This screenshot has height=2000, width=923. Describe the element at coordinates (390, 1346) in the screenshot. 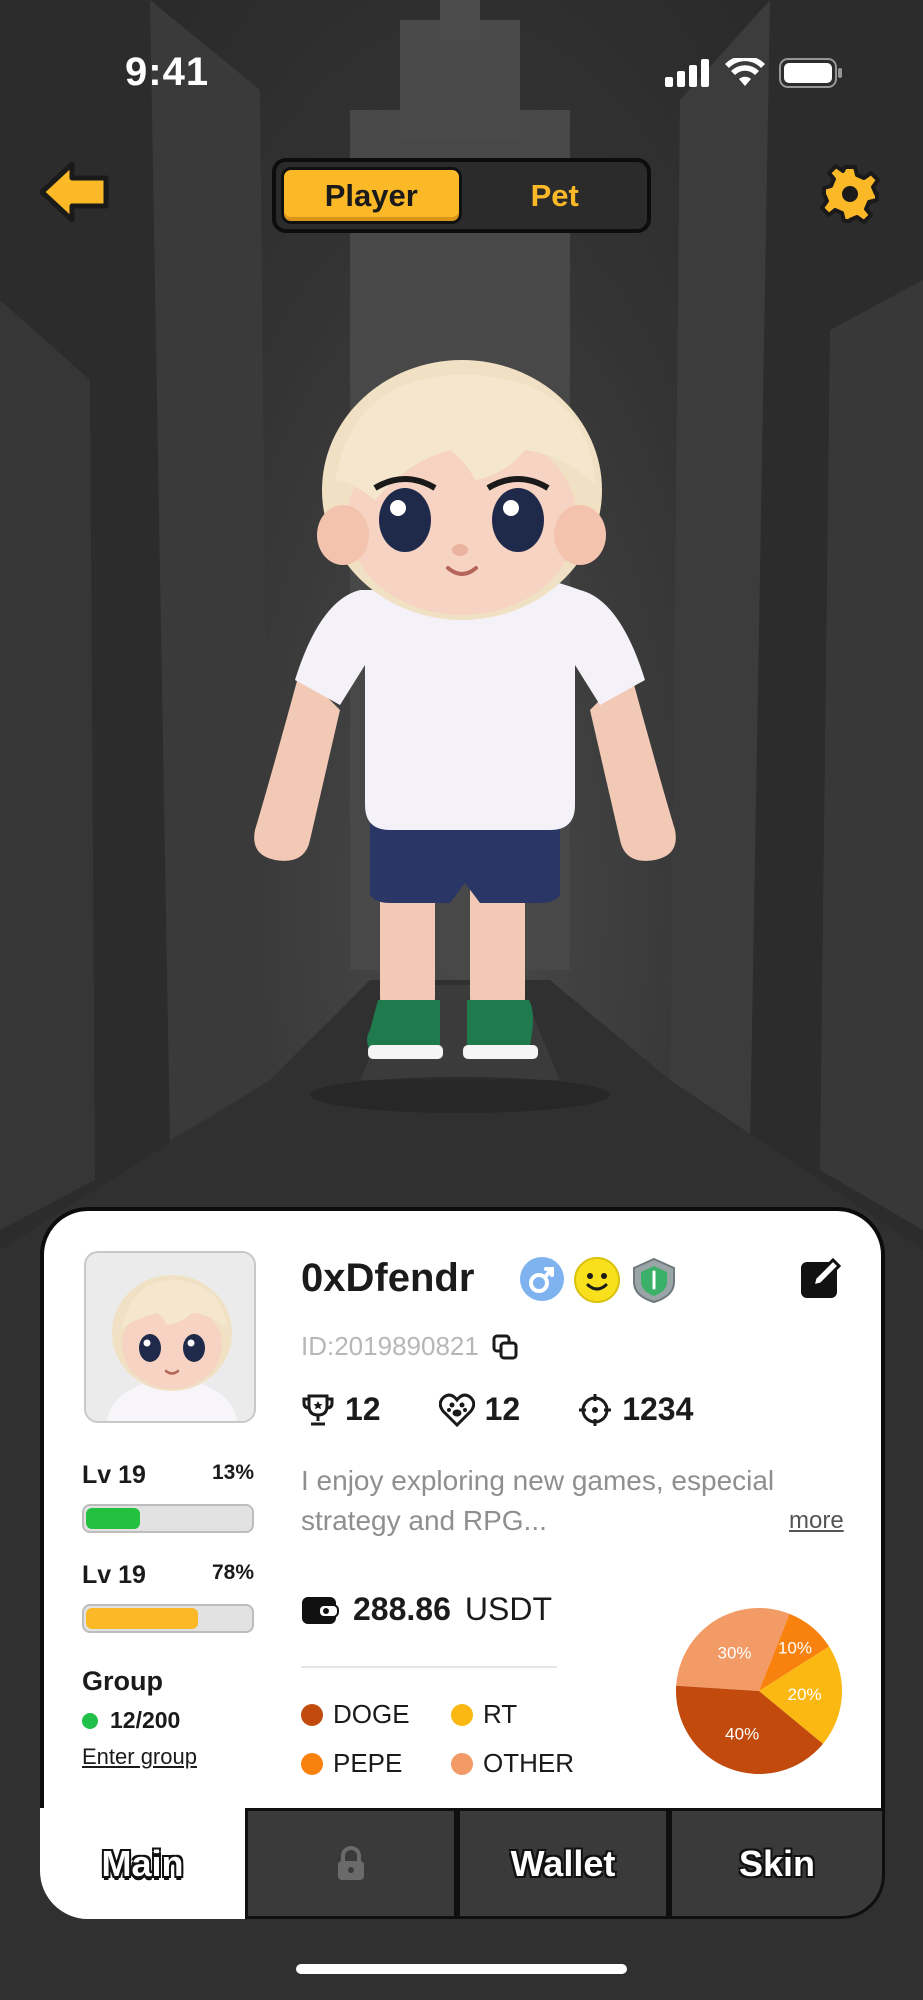

I see `user-id-text: ID:2019890821` at that location.